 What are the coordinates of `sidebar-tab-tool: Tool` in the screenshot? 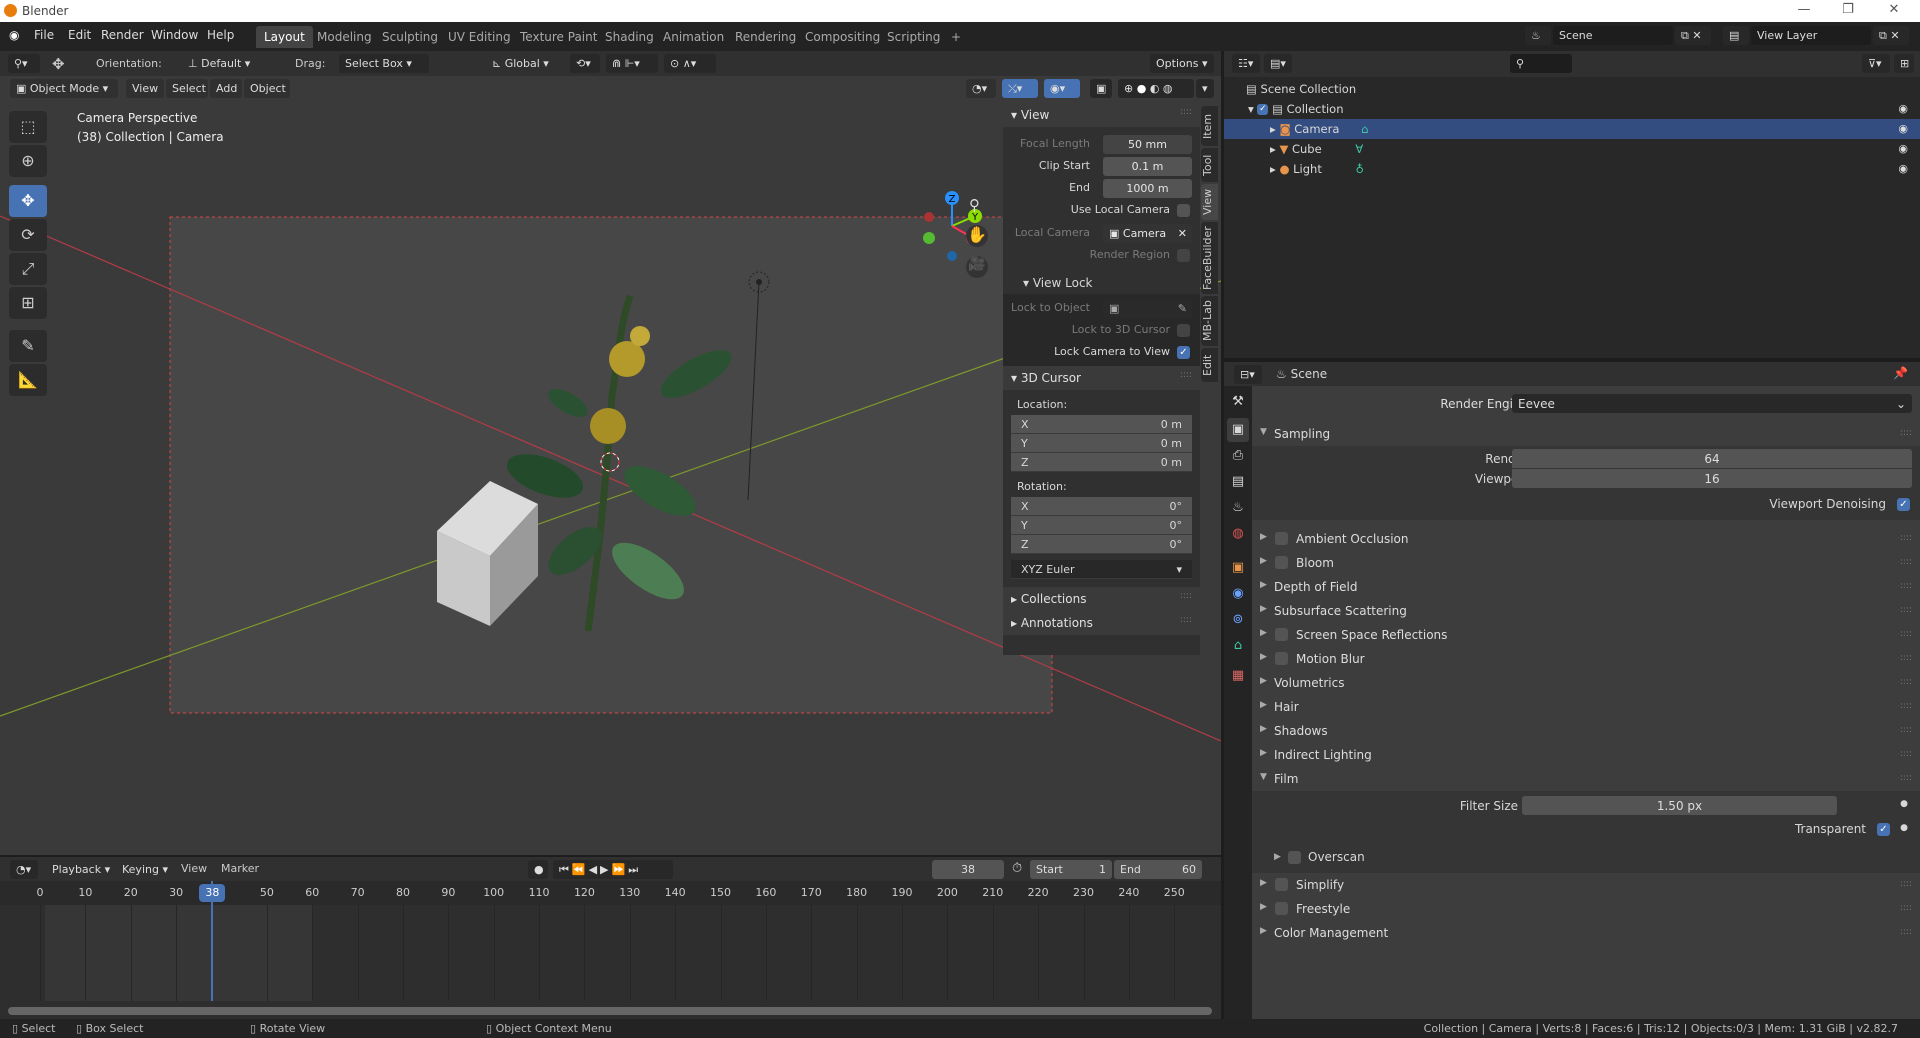 It's located at (1209, 165).